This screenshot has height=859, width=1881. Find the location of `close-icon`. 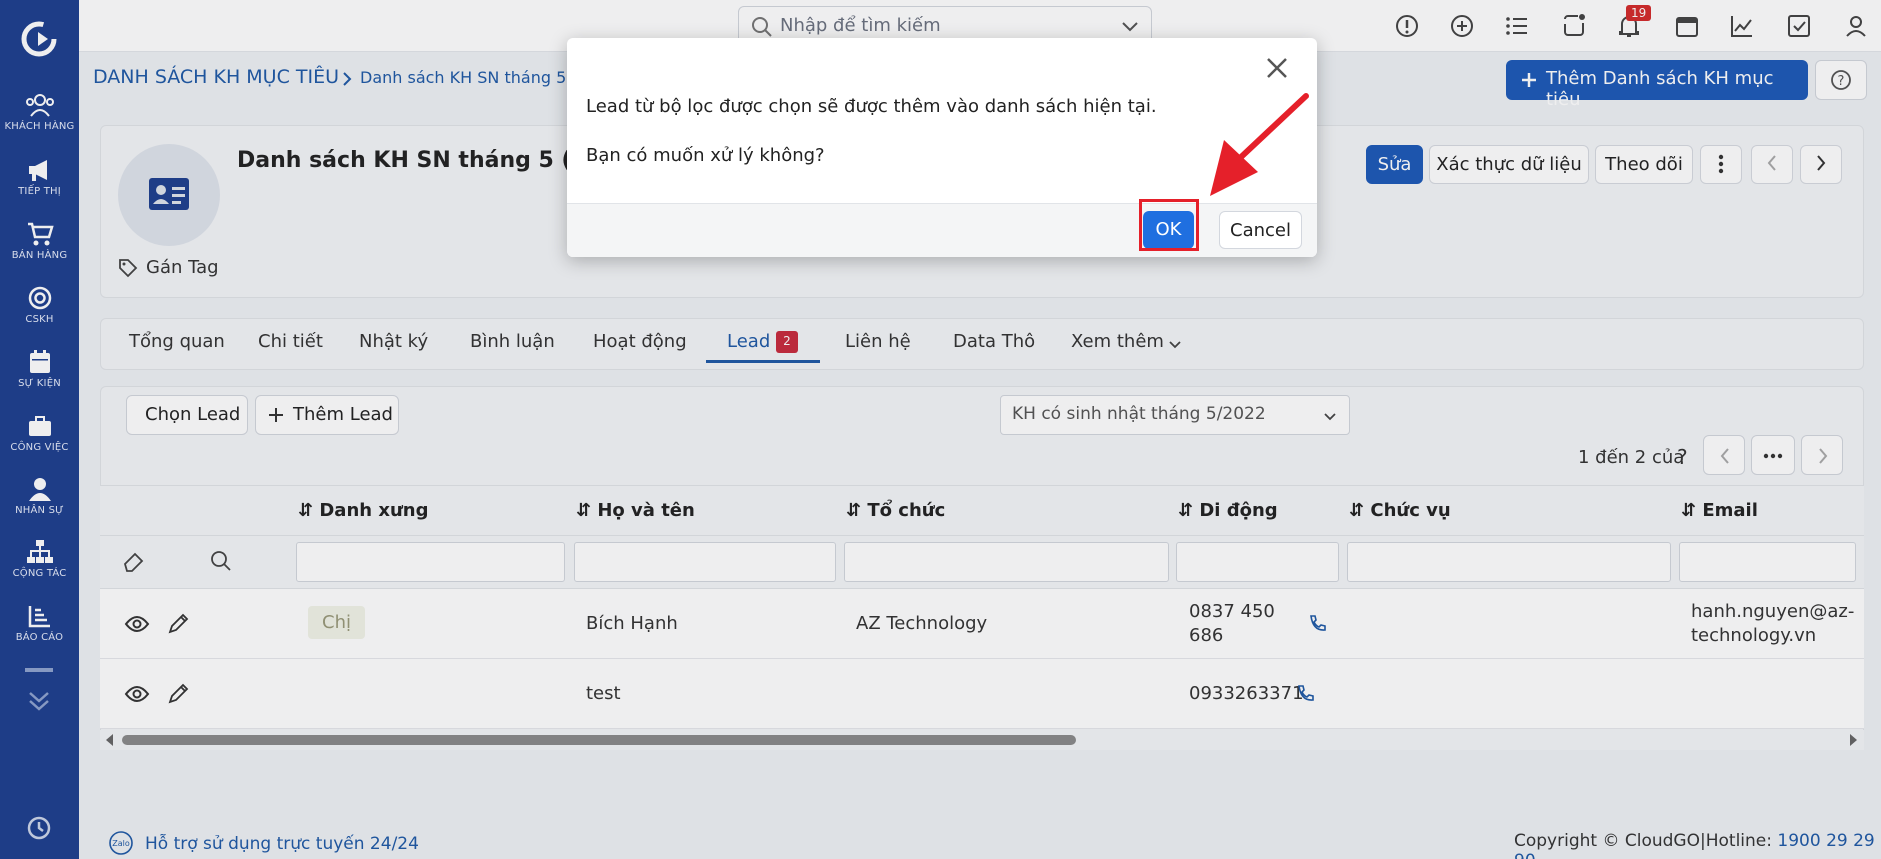

close-icon is located at coordinates (1277, 68).